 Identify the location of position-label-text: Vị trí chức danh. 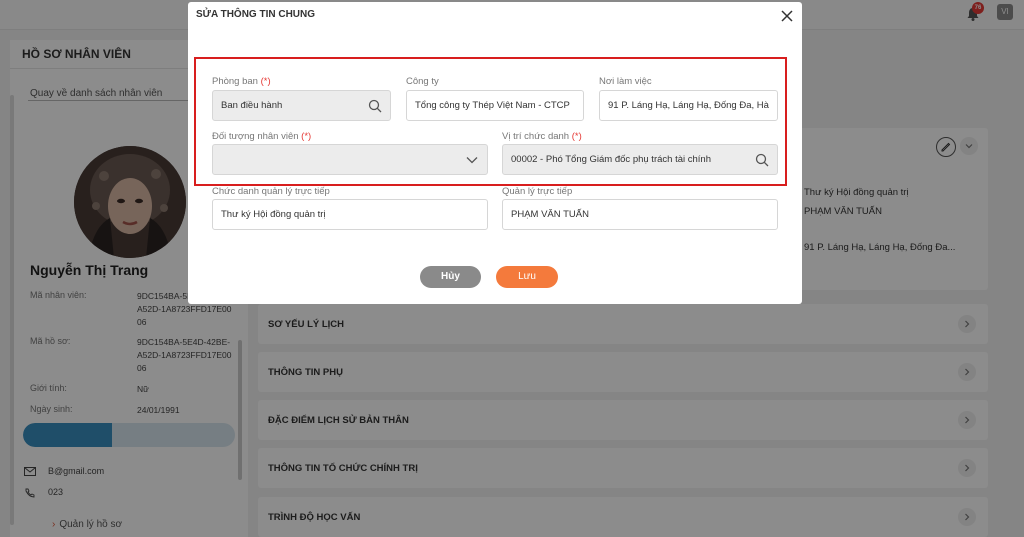
(536, 136).